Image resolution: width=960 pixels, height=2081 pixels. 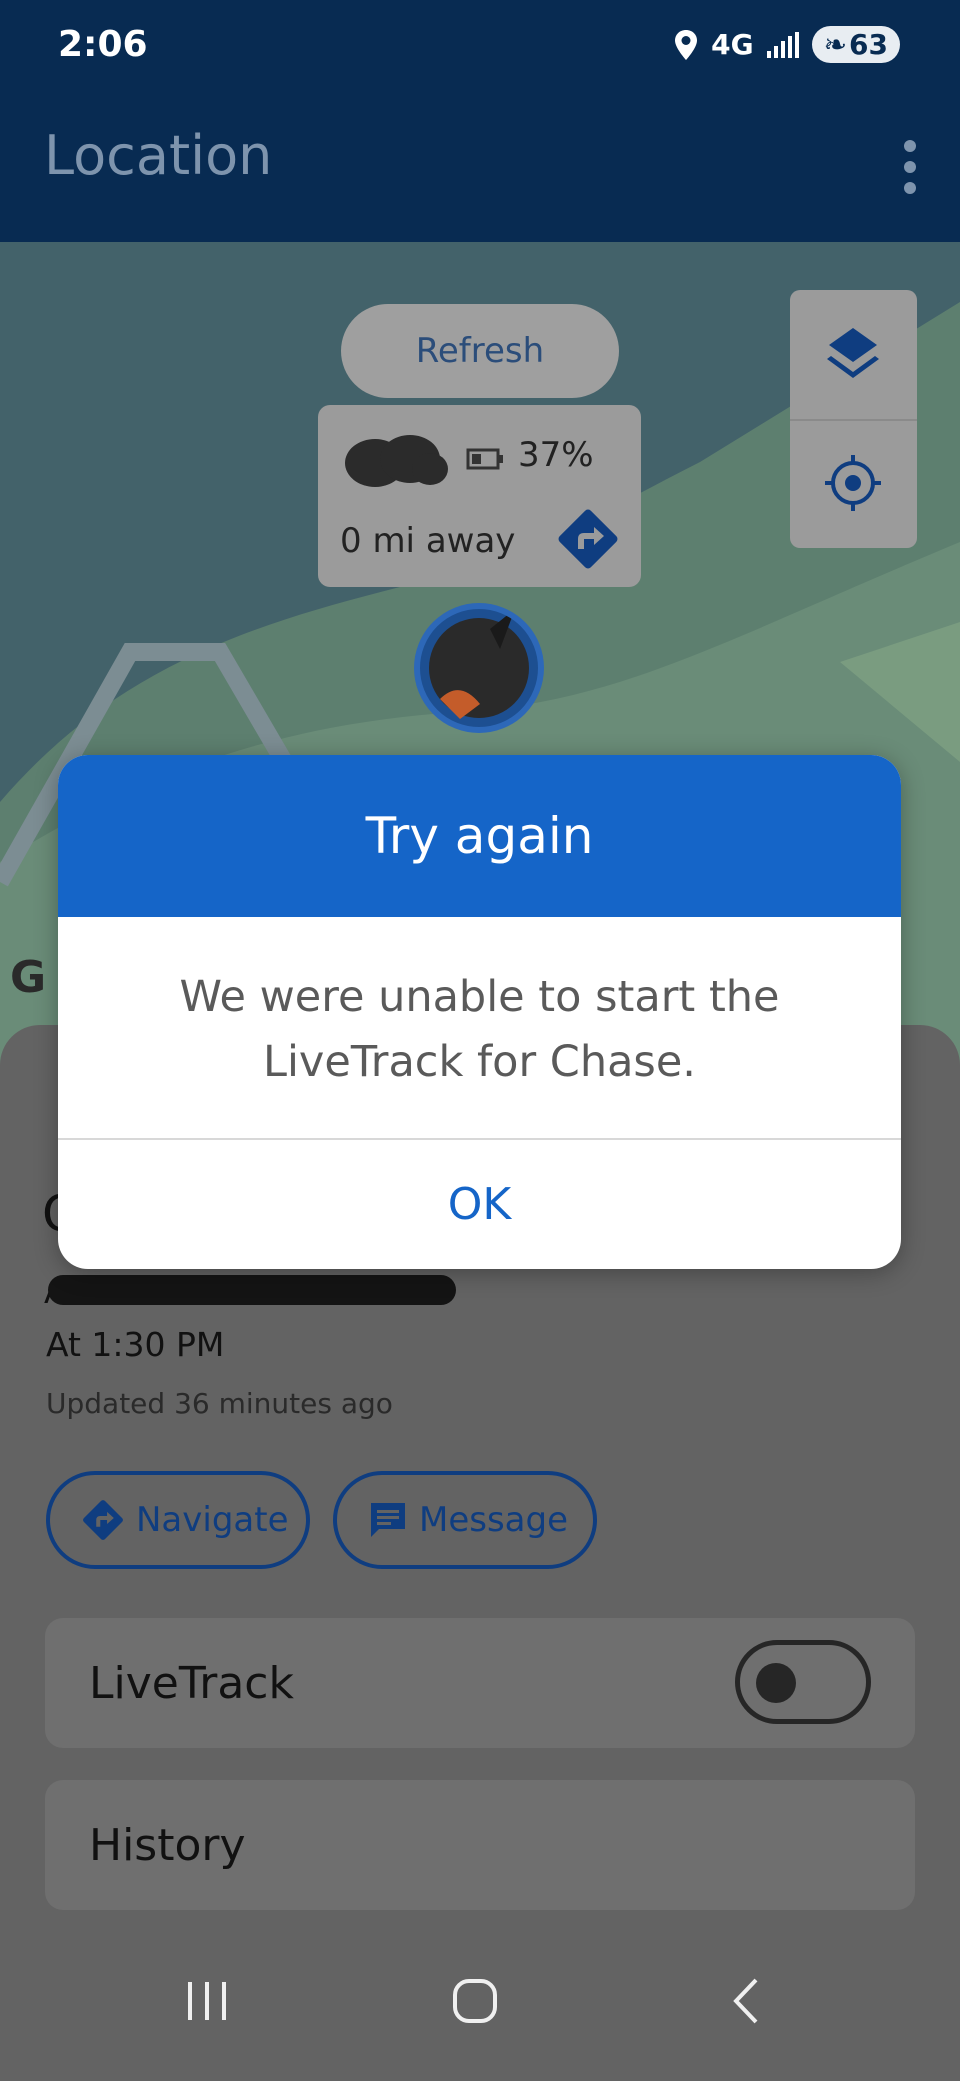 I want to click on status-time: 2:06, so click(x=103, y=44).